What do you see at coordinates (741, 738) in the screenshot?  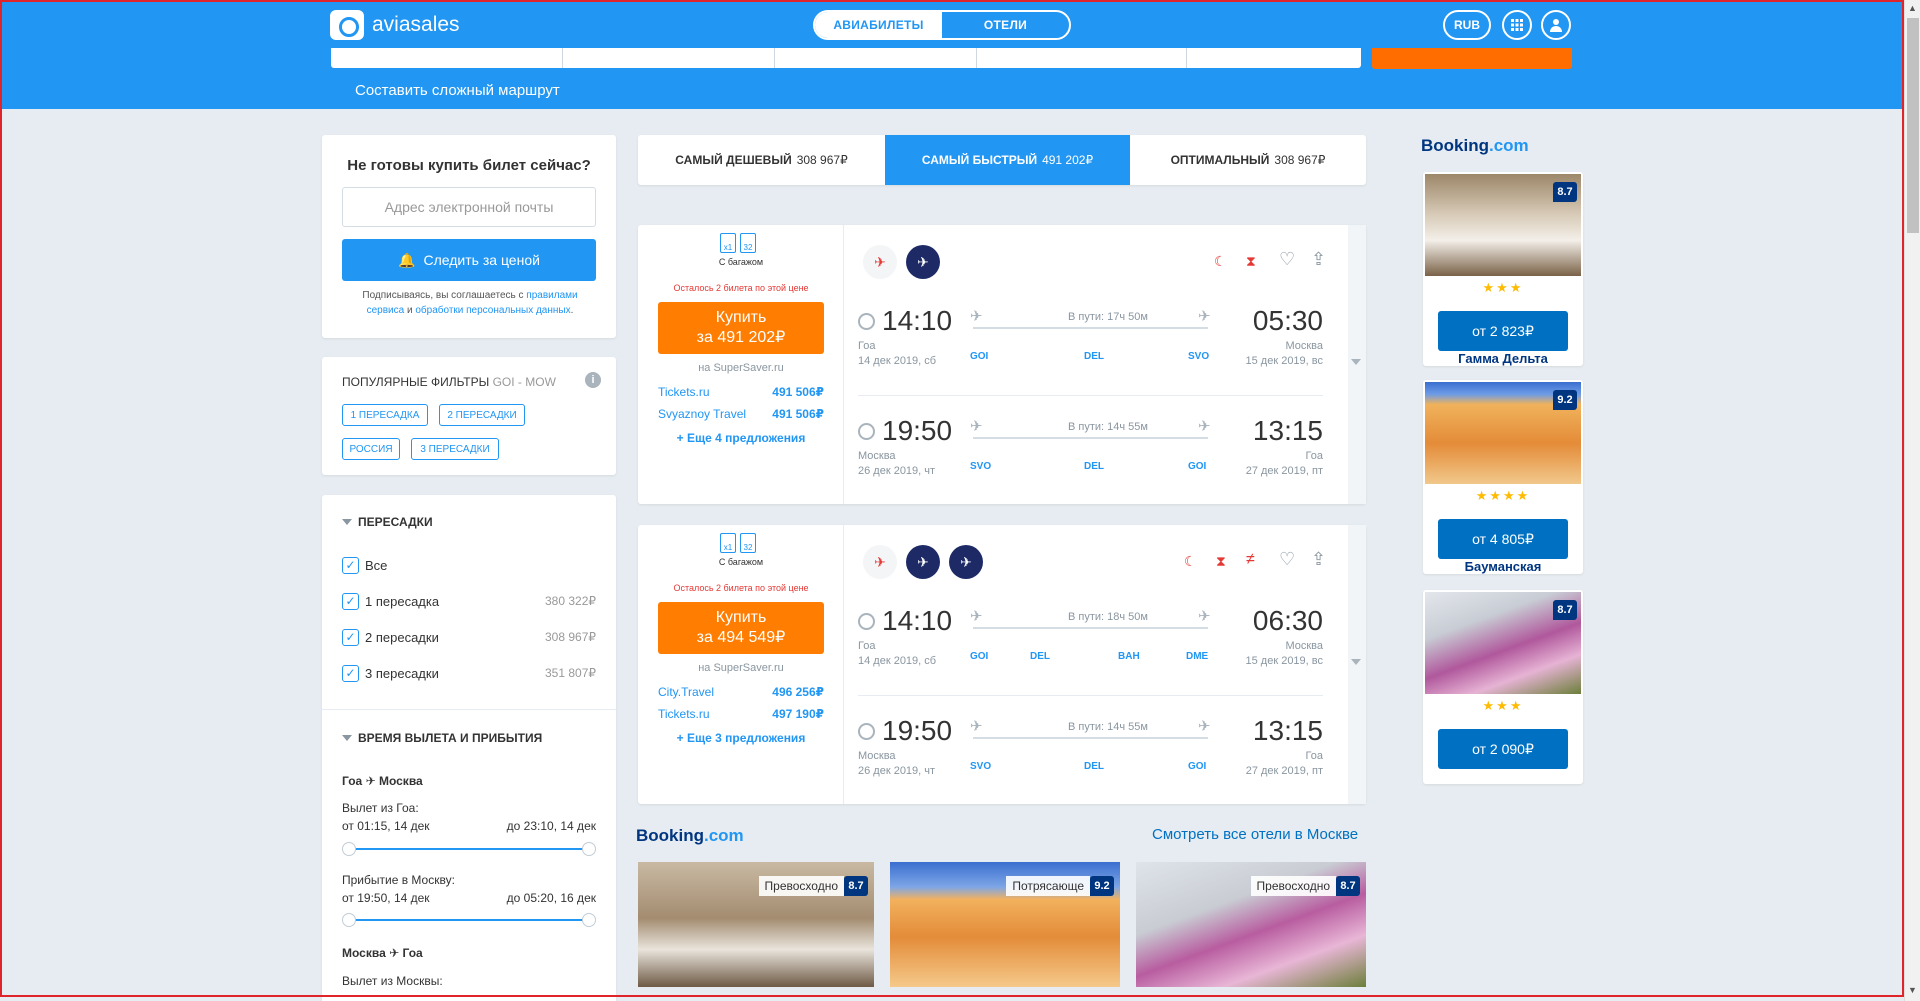 I see `more-offers-link: + Еще 3 предложения` at bounding box center [741, 738].